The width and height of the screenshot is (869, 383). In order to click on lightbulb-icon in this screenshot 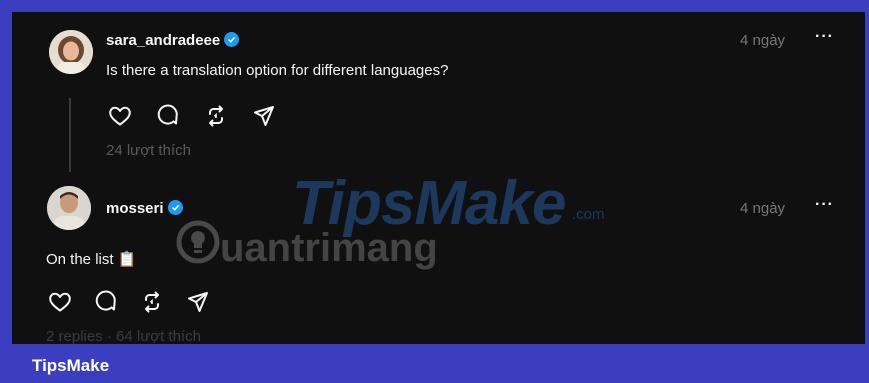, I will do `click(198, 242)`.